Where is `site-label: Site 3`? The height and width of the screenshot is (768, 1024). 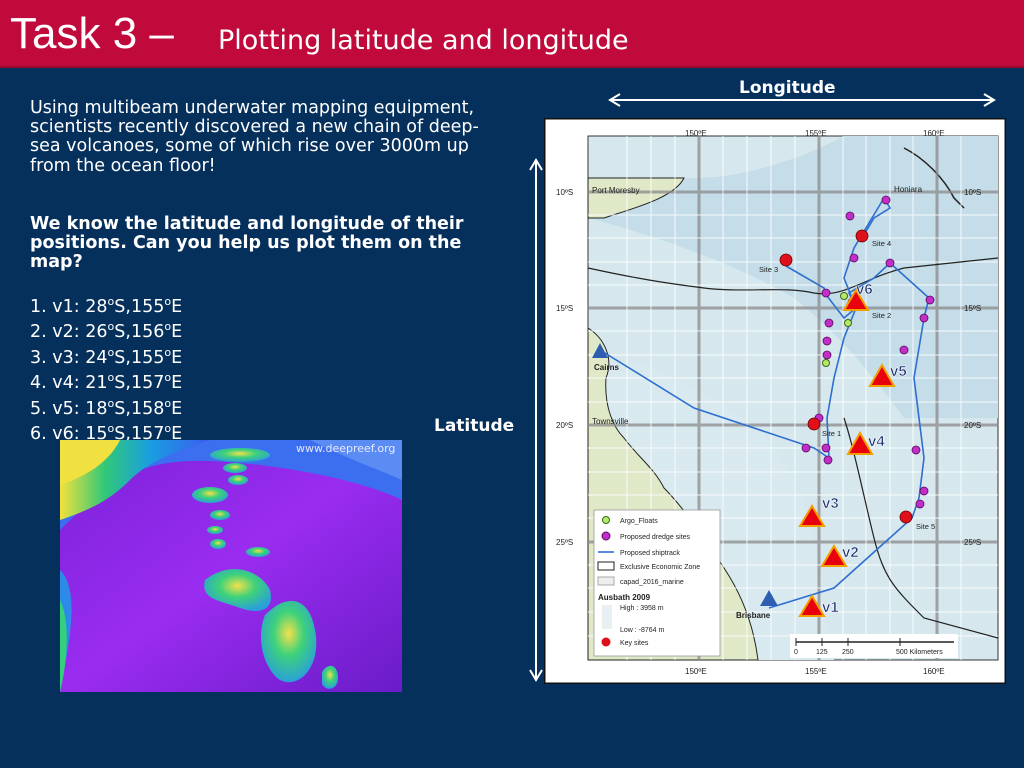 site-label: Site 3 is located at coordinates (768, 269).